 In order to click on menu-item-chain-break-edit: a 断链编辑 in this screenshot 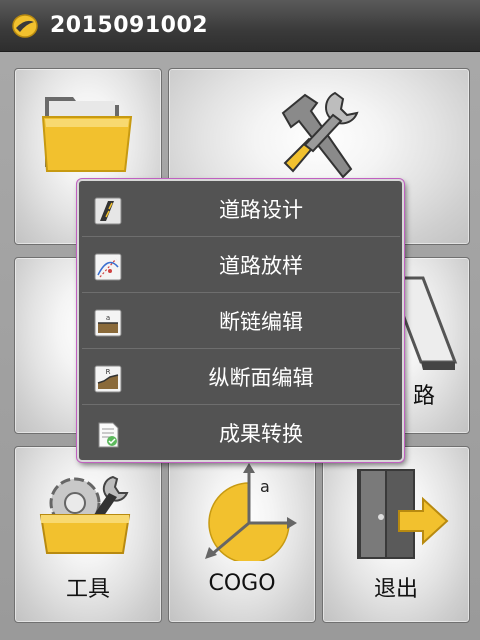, I will do `click(241, 322)`.